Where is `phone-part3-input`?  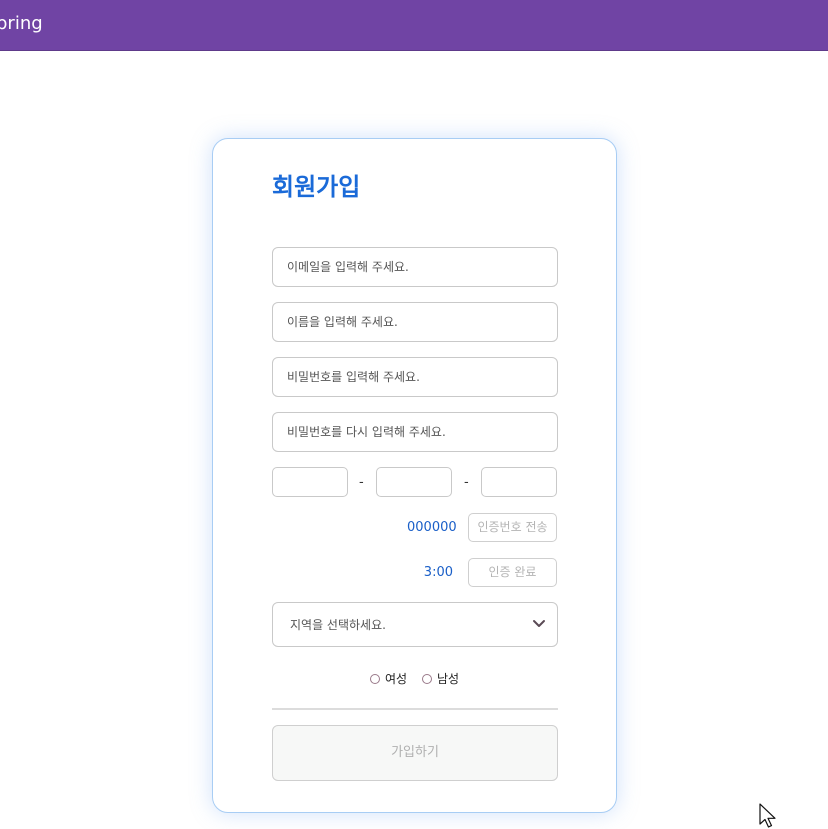 phone-part3-input is located at coordinates (519, 482).